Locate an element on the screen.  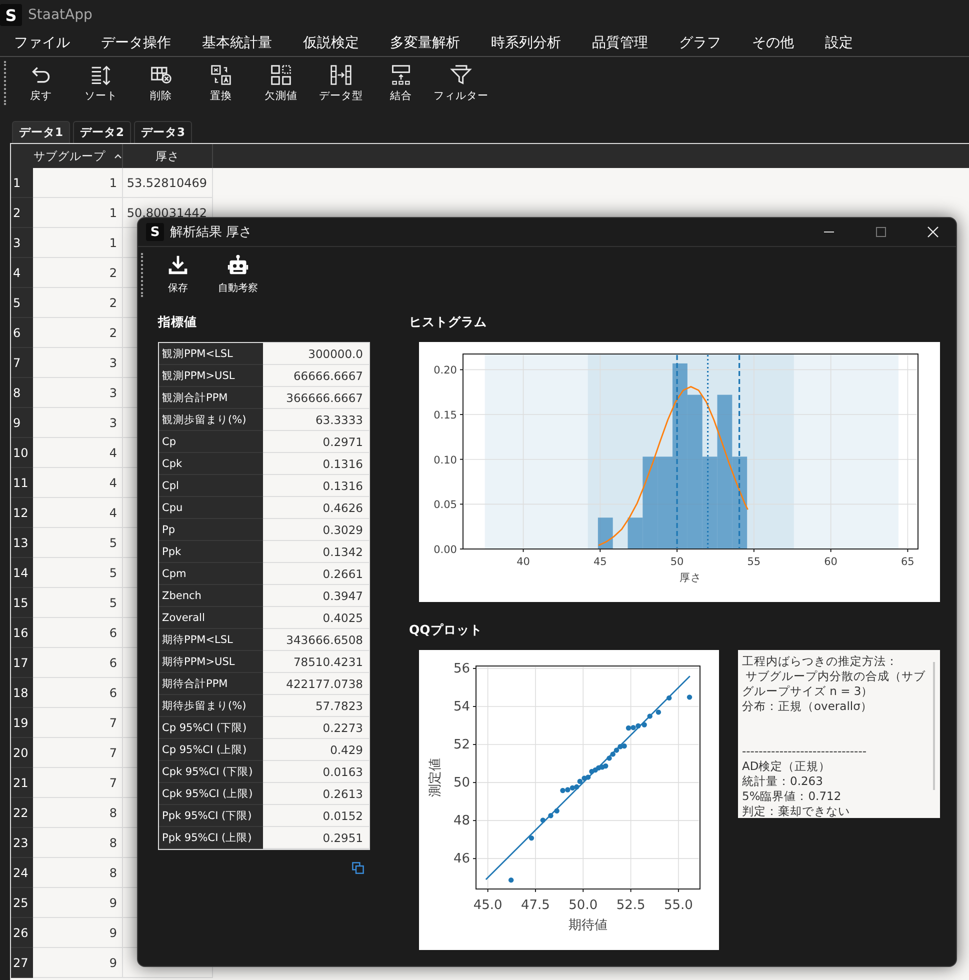
summary-line: 工程内ばらつきの推定方法： is located at coordinates (820, 661).